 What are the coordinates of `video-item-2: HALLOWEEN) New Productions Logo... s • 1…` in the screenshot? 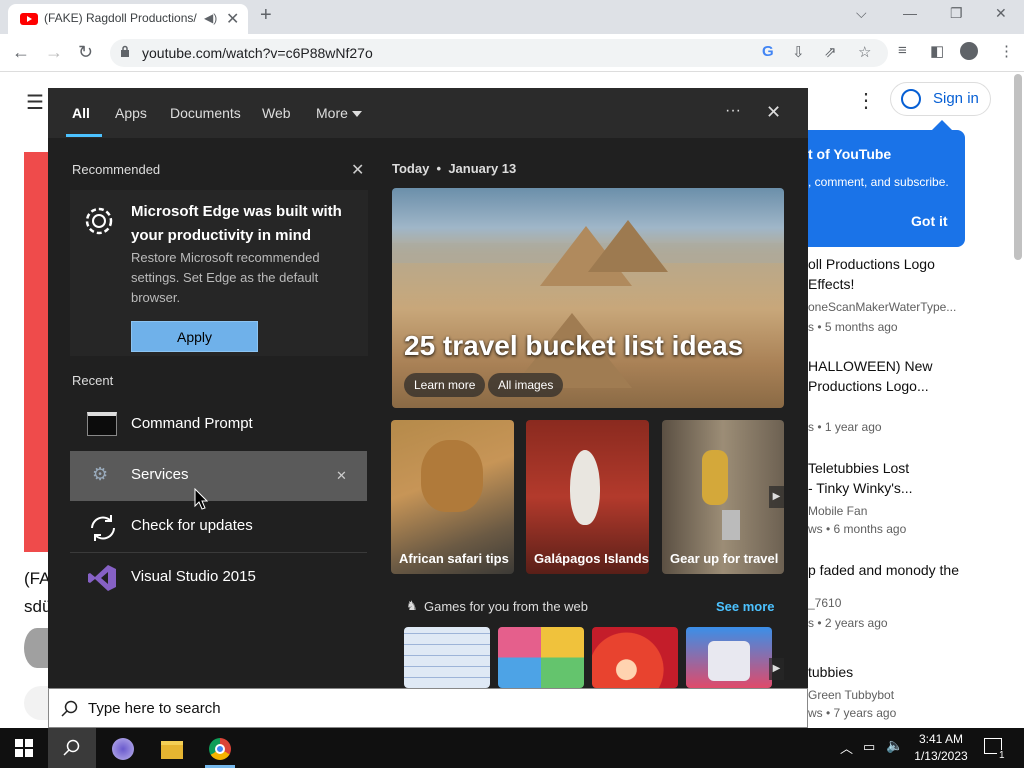 It's located at (908, 395).